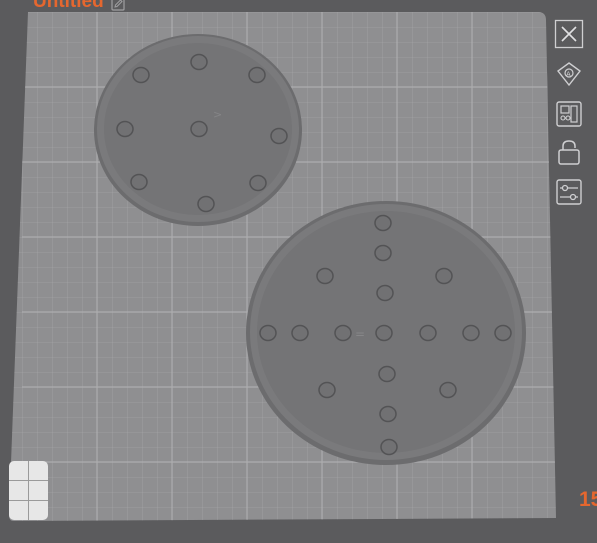 The height and width of the screenshot is (543, 597). I want to click on lock-icon, so click(569, 152).